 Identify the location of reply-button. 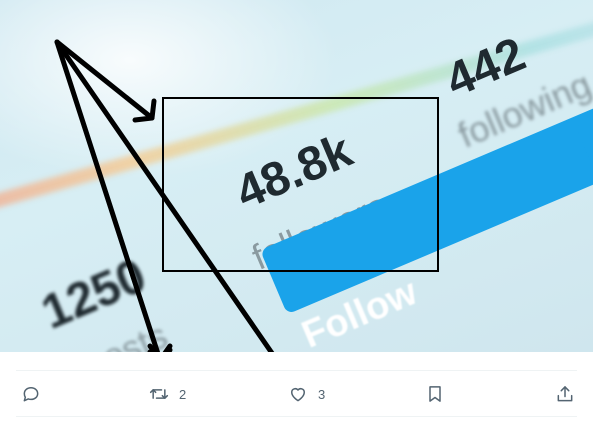
(31, 394).